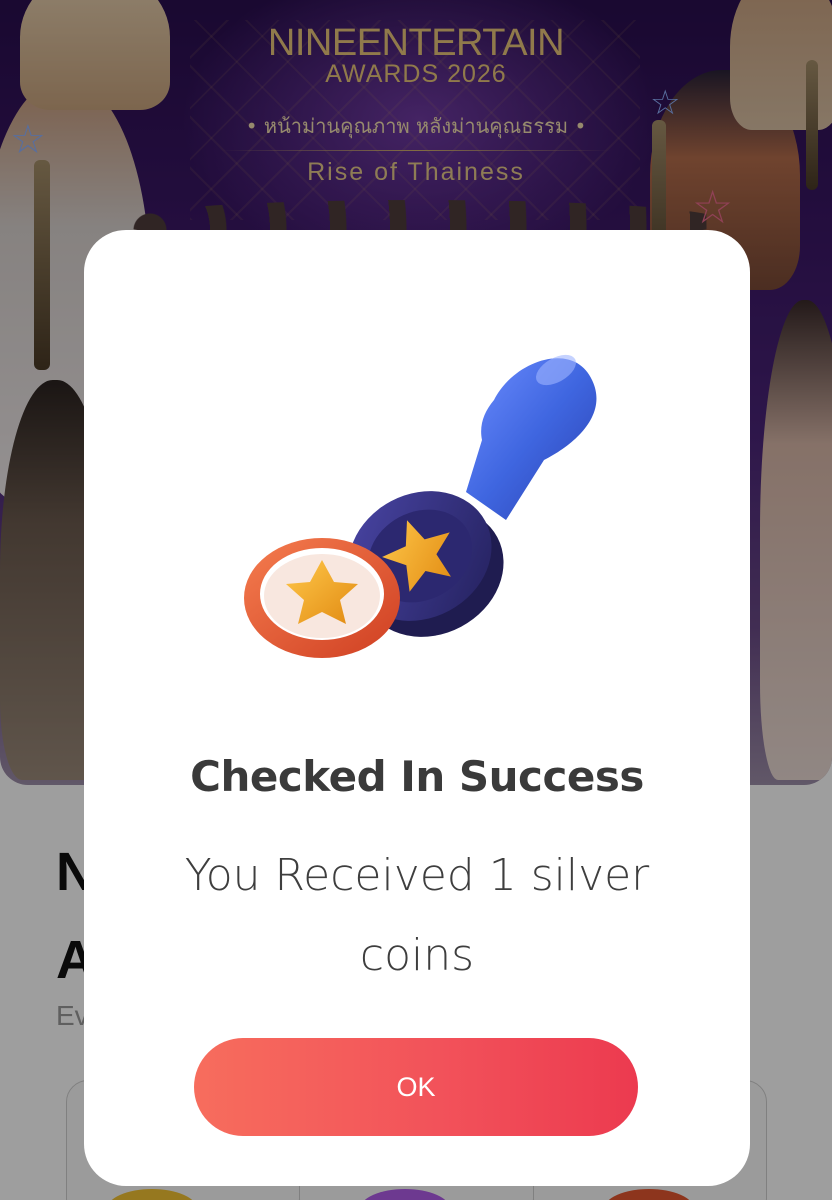 This screenshot has height=1200, width=832. Describe the element at coordinates (417, 915) in the screenshot. I see `dialog-message: You Received 1 silver coins` at that location.